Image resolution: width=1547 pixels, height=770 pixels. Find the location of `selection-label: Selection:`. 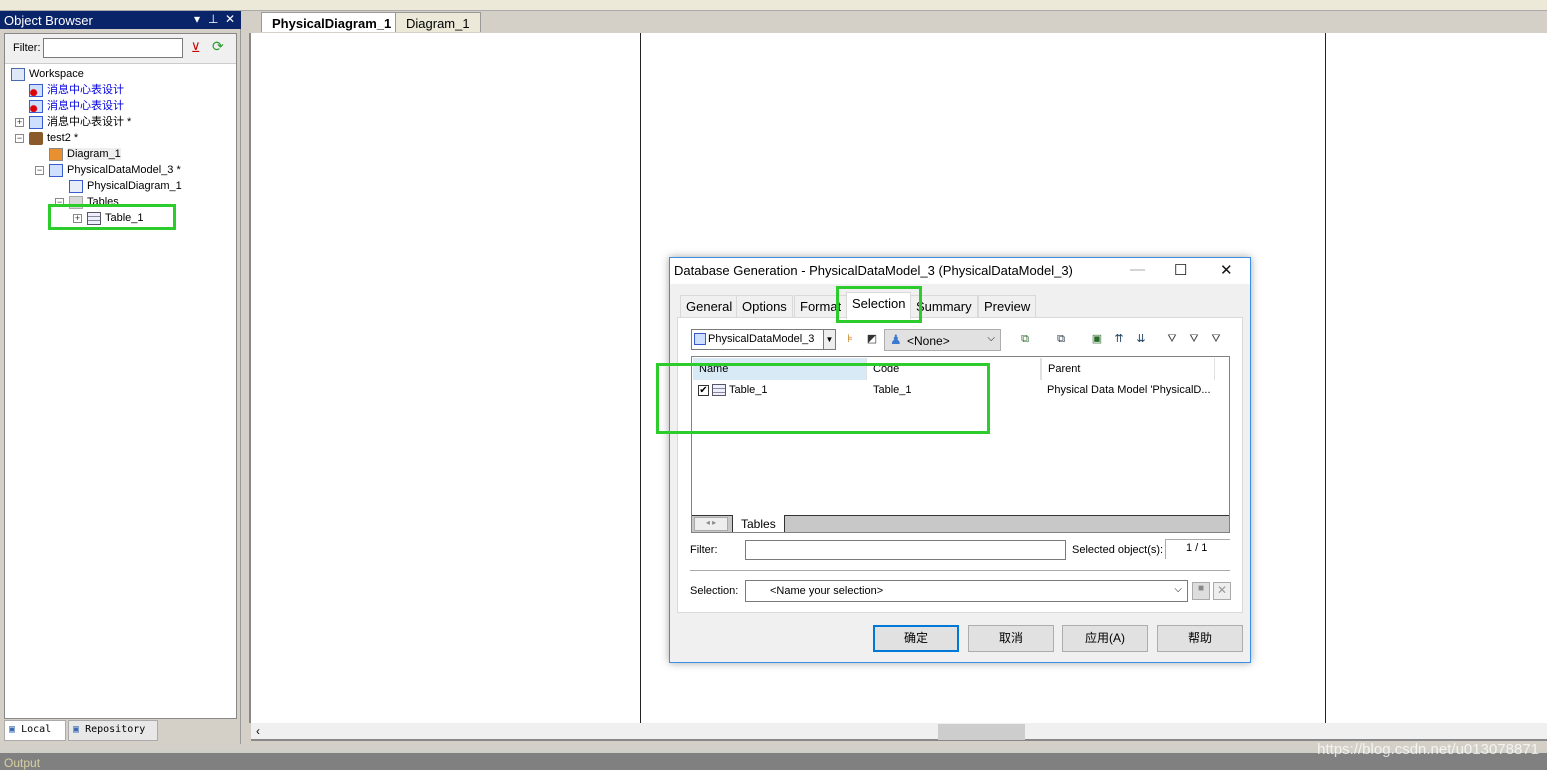

selection-label: Selection: is located at coordinates (714, 591).